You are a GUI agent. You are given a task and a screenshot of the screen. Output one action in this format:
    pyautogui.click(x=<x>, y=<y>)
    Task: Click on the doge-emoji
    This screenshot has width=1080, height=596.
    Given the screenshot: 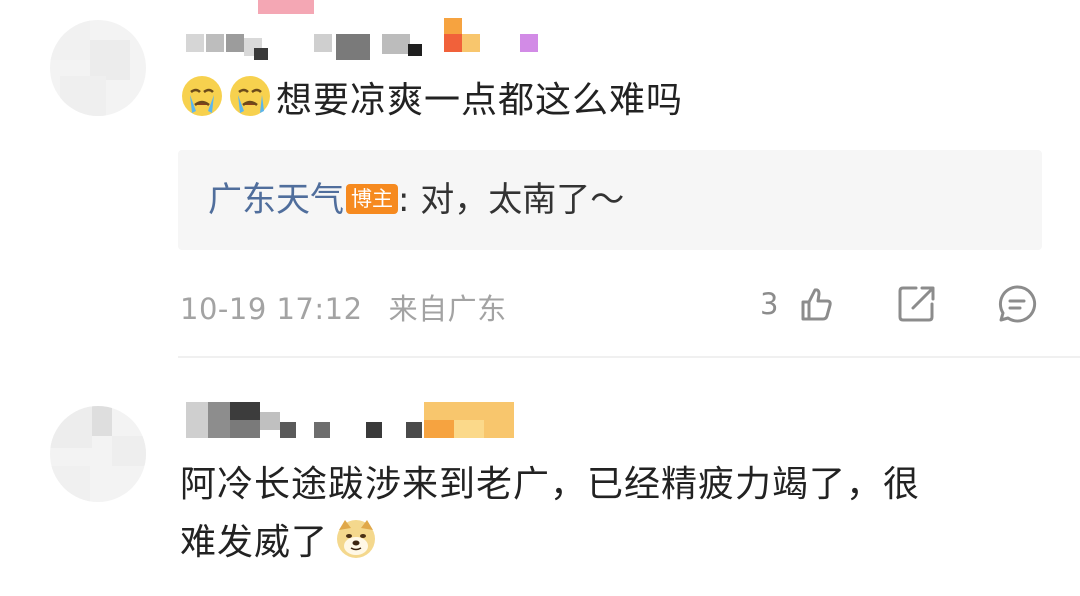 What is the action you would take?
    pyautogui.click(x=356, y=538)
    